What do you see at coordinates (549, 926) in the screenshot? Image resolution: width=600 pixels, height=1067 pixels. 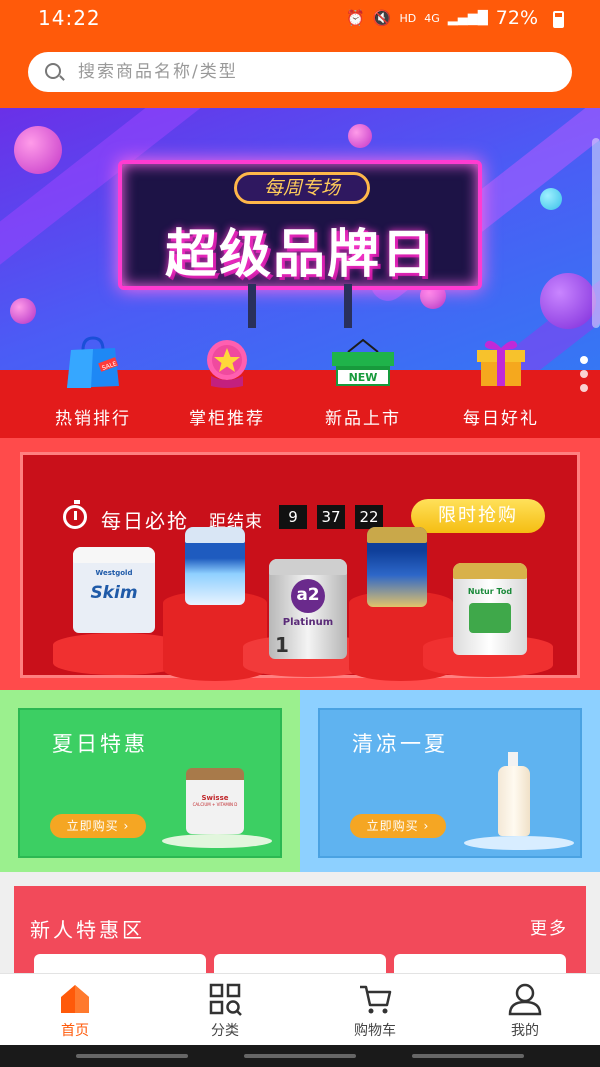 I see `more-link: 更多` at bounding box center [549, 926].